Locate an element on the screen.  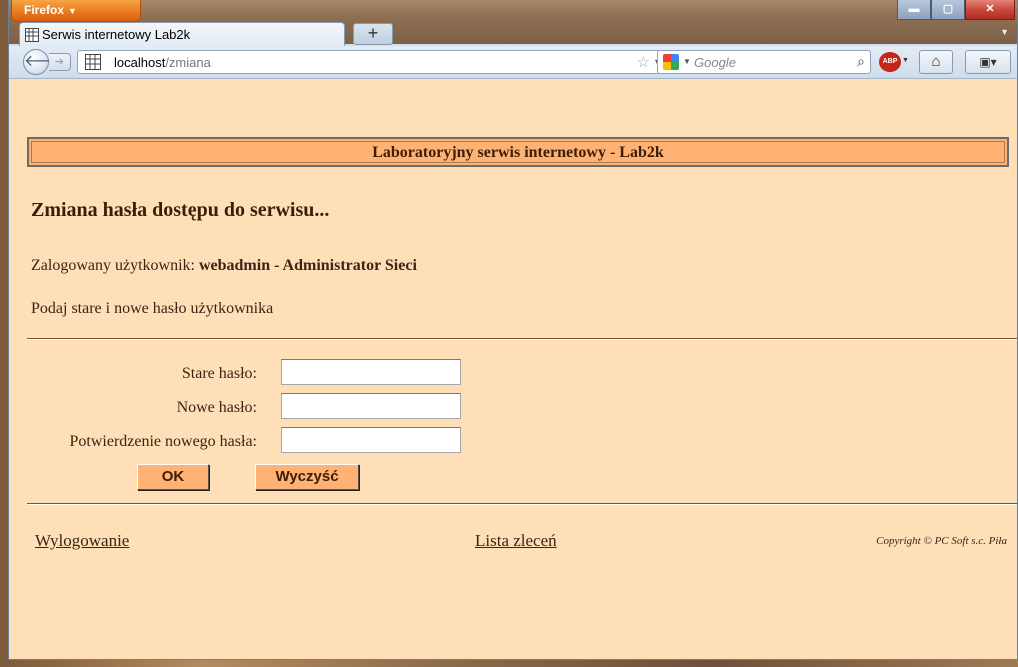
forward-icon: ➔ is located at coordinates (60, 62).